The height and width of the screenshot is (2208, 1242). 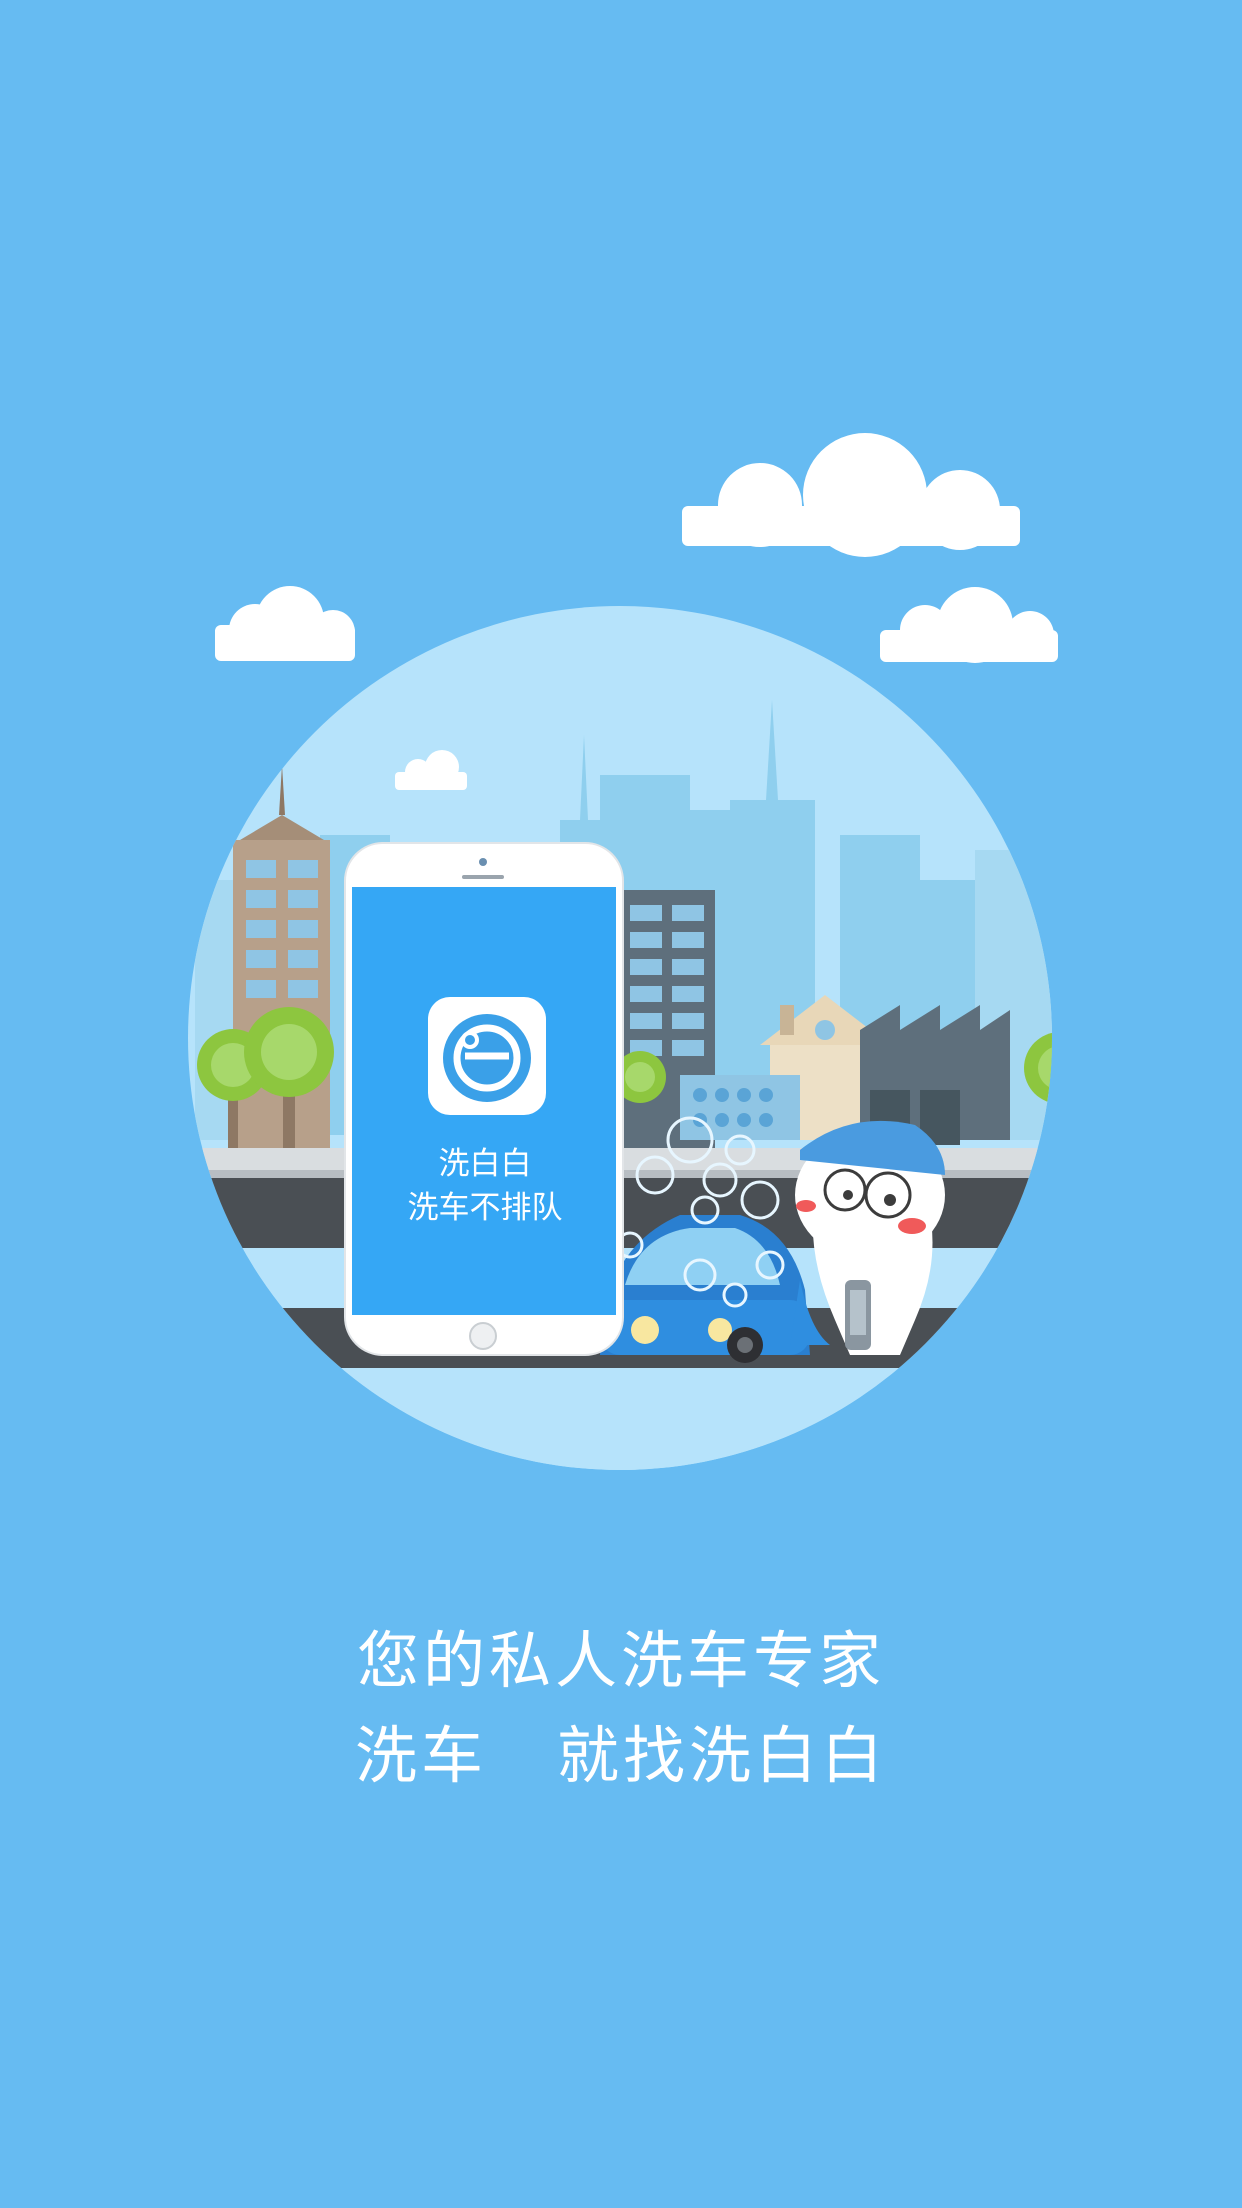 I want to click on phone-app-slogan: 洗车不排队, so click(x=485, y=1208).